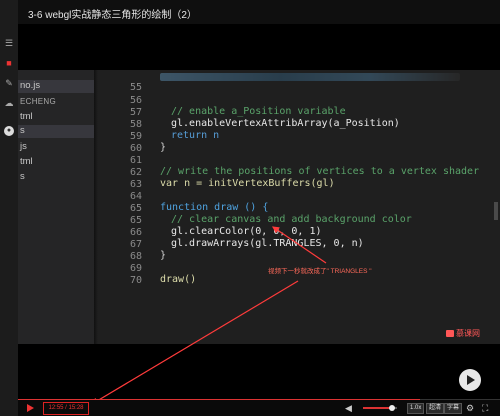 The image size is (500, 416). Describe the element at coordinates (310, 77) in the screenshot. I see `code-text-obscured` at that location.